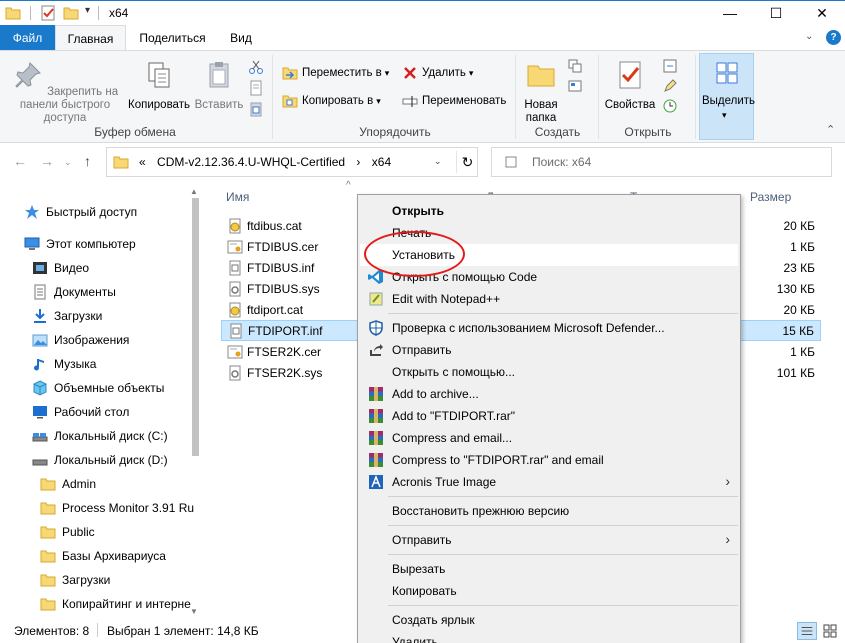  I want to click on properties-icon, so click(48, 13).